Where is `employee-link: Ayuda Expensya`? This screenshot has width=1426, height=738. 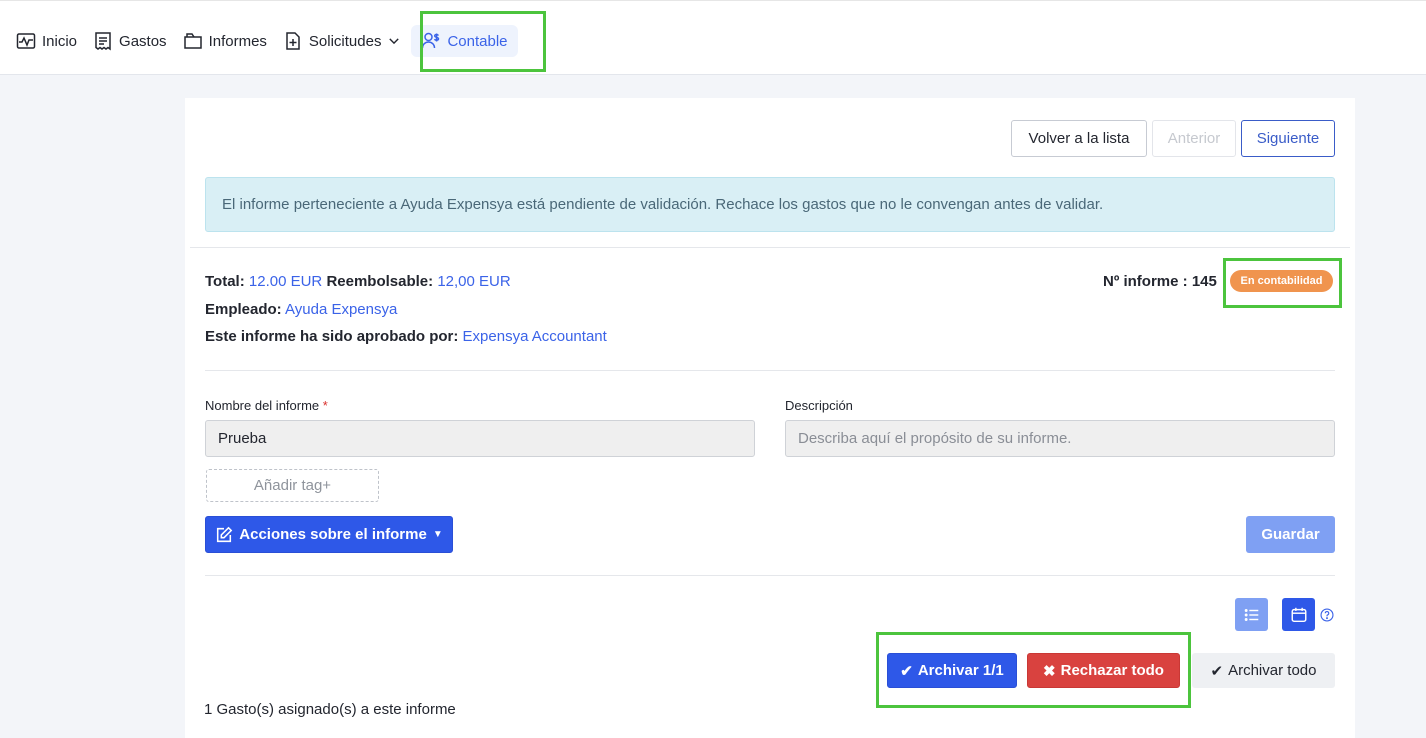 employee-link: Ayuda Expensya is located at coordinates (341, 309).